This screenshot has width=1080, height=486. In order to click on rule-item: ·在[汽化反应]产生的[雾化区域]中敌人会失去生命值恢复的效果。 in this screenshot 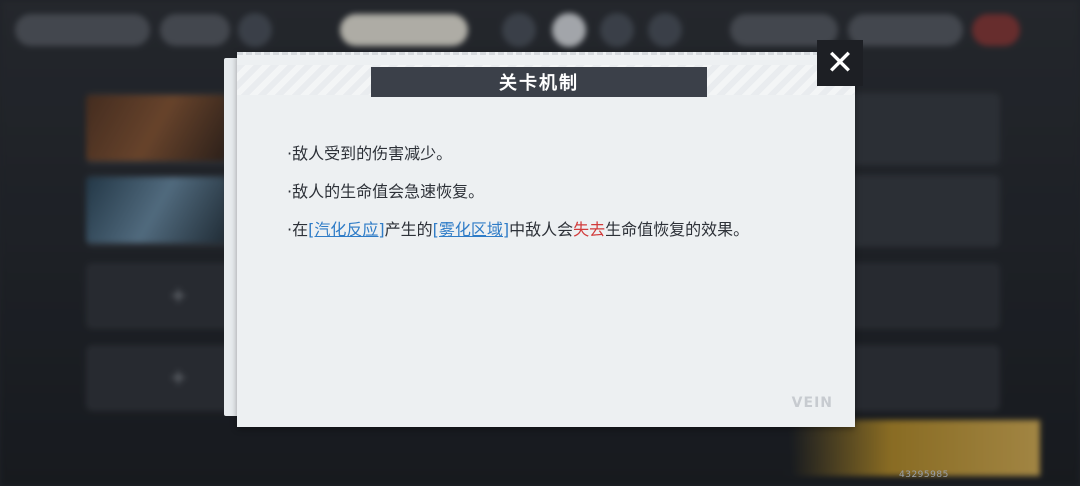, I will do `click(561, 230)`.